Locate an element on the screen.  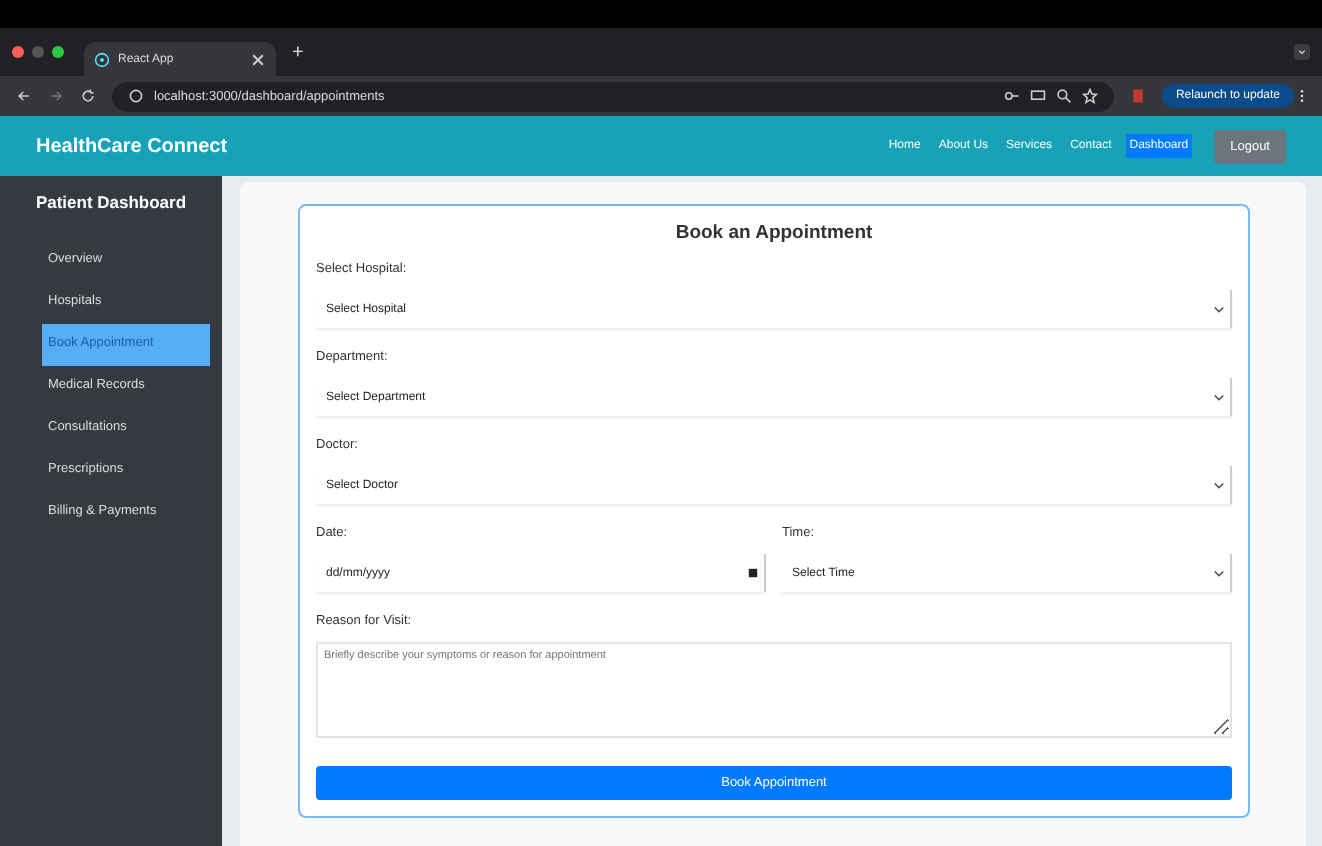
back-icon is located at coordinates (24, 96).